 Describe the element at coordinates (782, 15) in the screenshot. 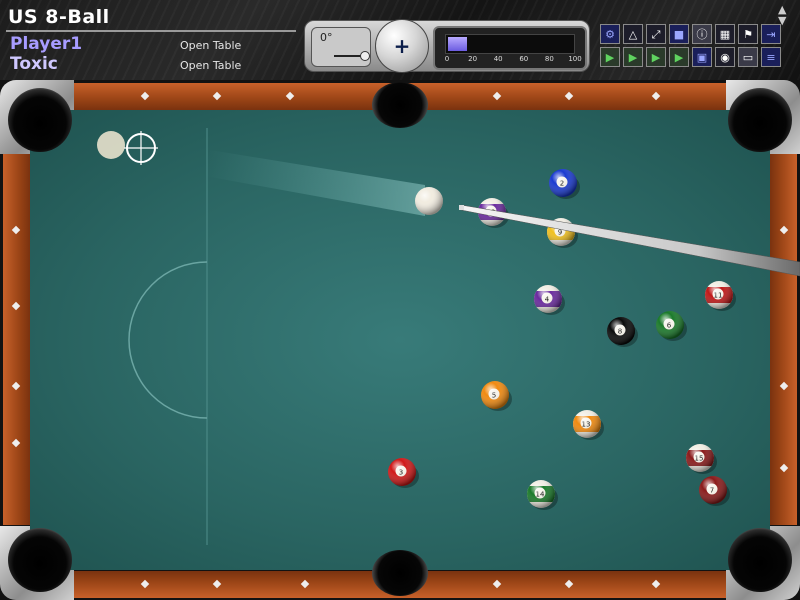

I see `toolbar-scroll-arrows-icon: ▲ ▼` at that location.